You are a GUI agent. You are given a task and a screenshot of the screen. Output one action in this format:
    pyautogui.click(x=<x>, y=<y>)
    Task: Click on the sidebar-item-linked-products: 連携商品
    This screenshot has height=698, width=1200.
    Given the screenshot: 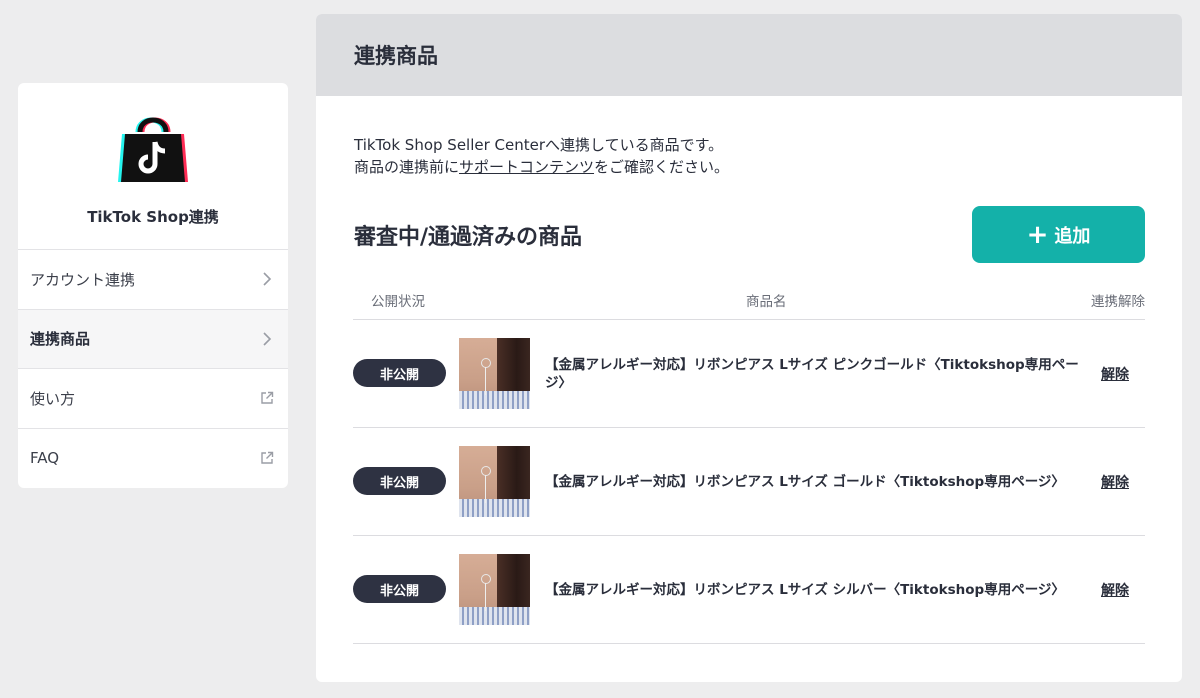 What is the action you would take?
    pyautogui.click(x=153, y=339)
    